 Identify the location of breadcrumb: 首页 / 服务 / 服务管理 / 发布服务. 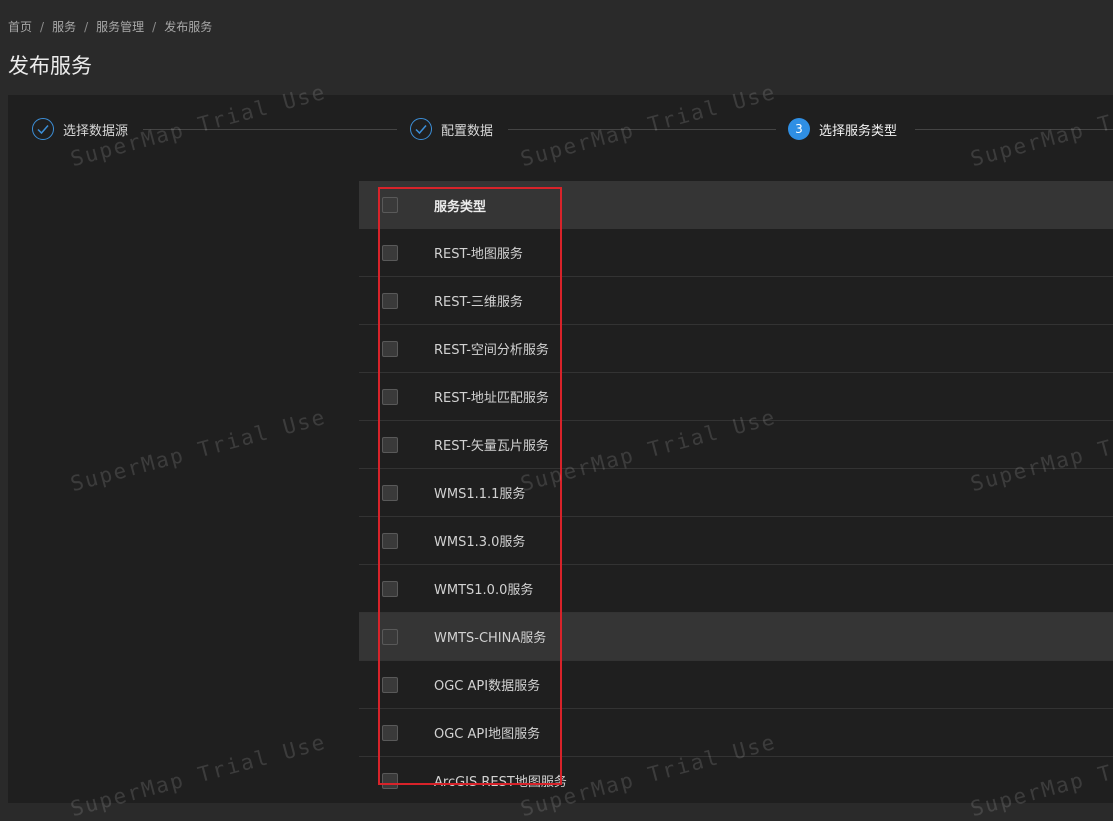
(110, 26).